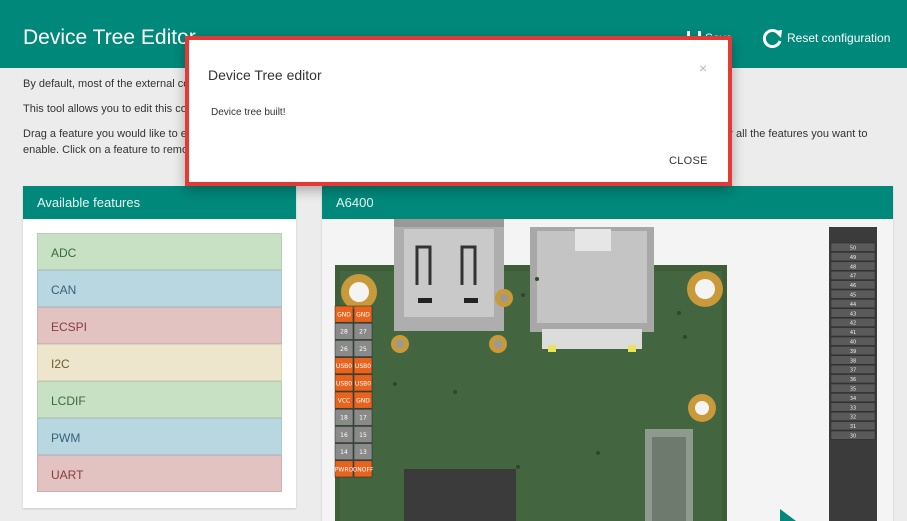  Describe the element at coordinates (853, 324) in the screenshot. I see `right-header-pin-label: 42` at that location.